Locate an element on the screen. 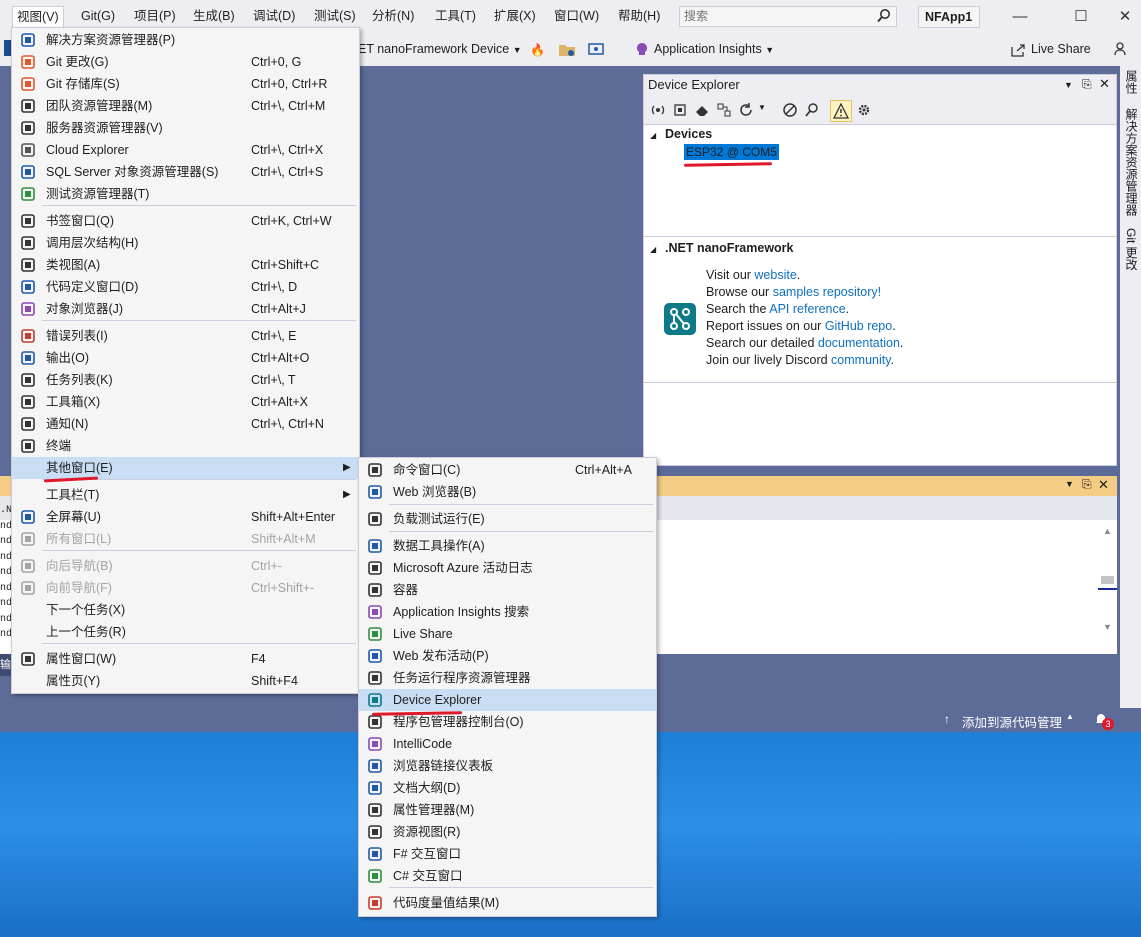 The width and height of the screenshot is (1141, 937). menu-debug: 调试(D) is located at coordinates (274, 16).